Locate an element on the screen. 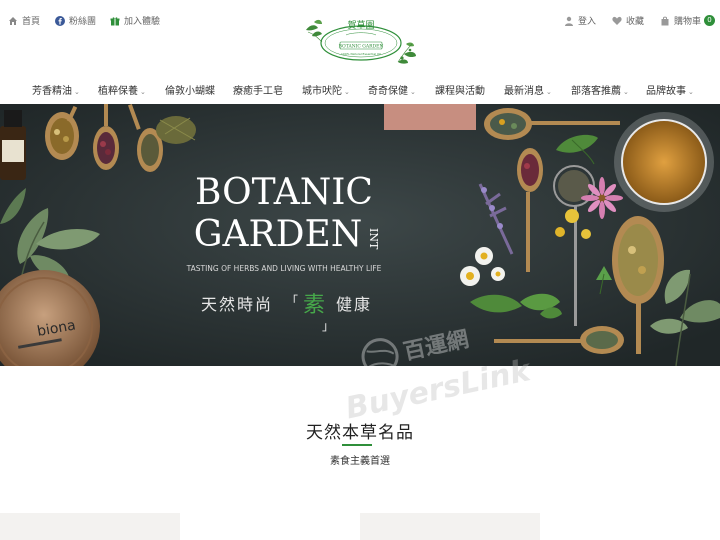  cart-link: 購物車 0 is located at coordinates (688, 20).